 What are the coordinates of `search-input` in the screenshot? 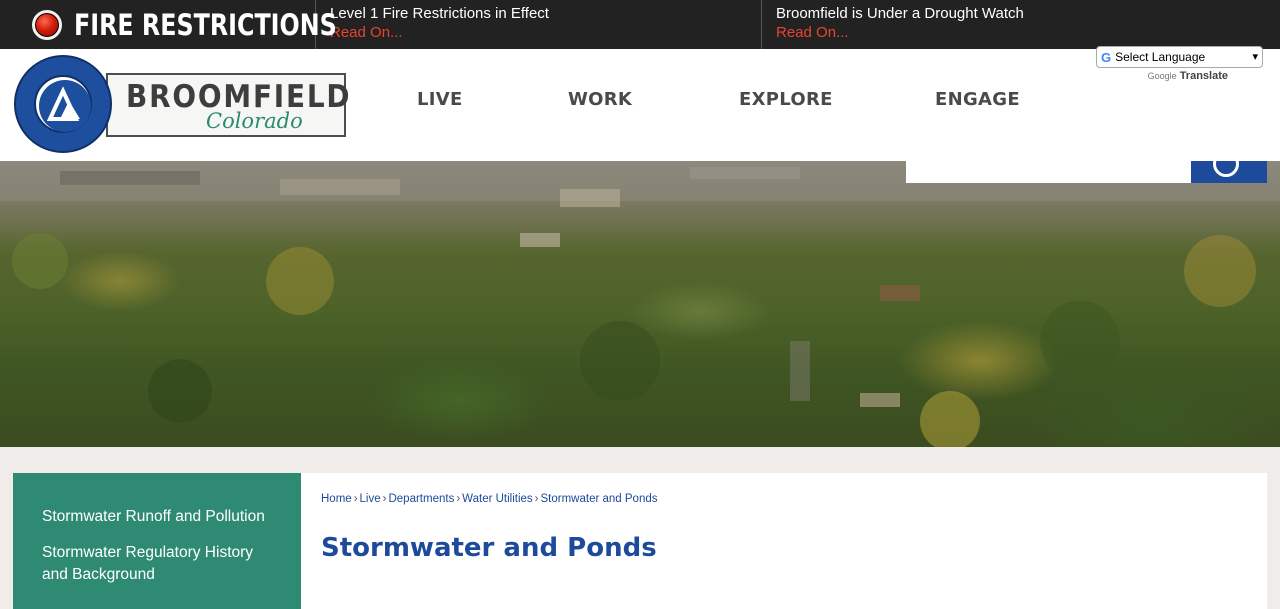 It's located at (1048, 172).